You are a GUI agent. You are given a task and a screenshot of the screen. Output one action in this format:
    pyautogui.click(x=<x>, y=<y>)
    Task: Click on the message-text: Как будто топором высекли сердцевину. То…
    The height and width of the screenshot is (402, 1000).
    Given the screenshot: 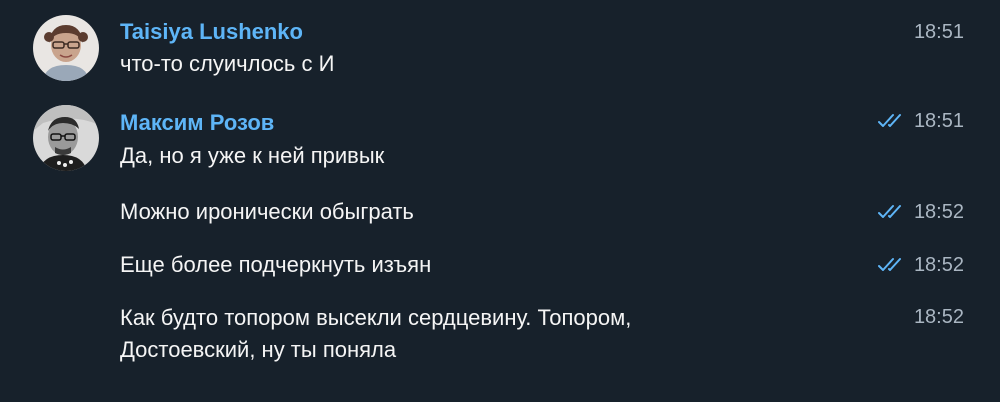 What is the action you would take?
    pyautogui.click(x=376, y=333)
    